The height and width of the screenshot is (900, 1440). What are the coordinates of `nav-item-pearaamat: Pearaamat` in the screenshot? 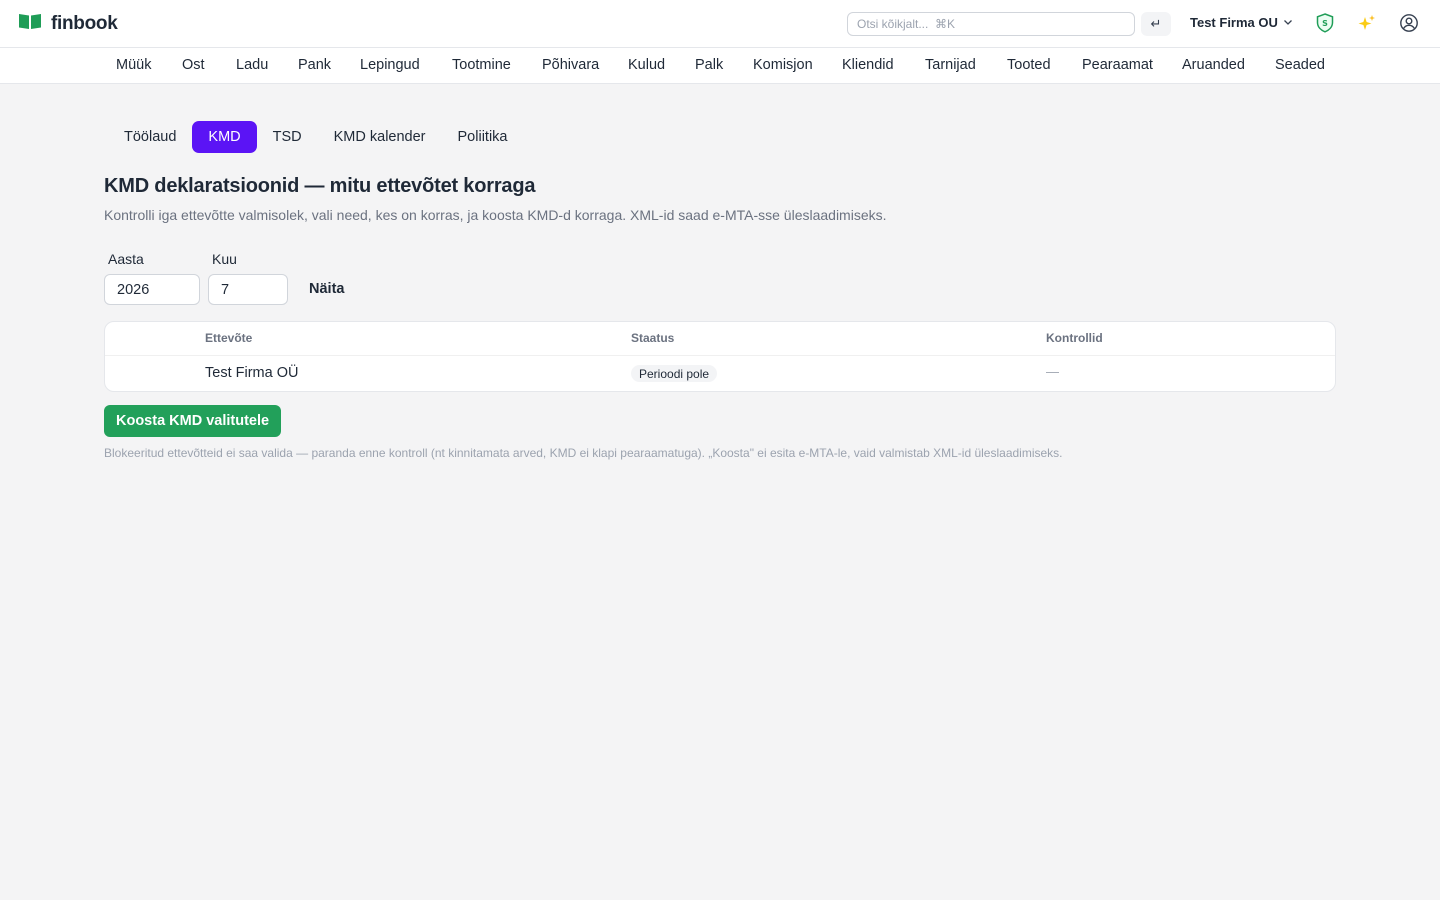 It's located at (1117, 65).